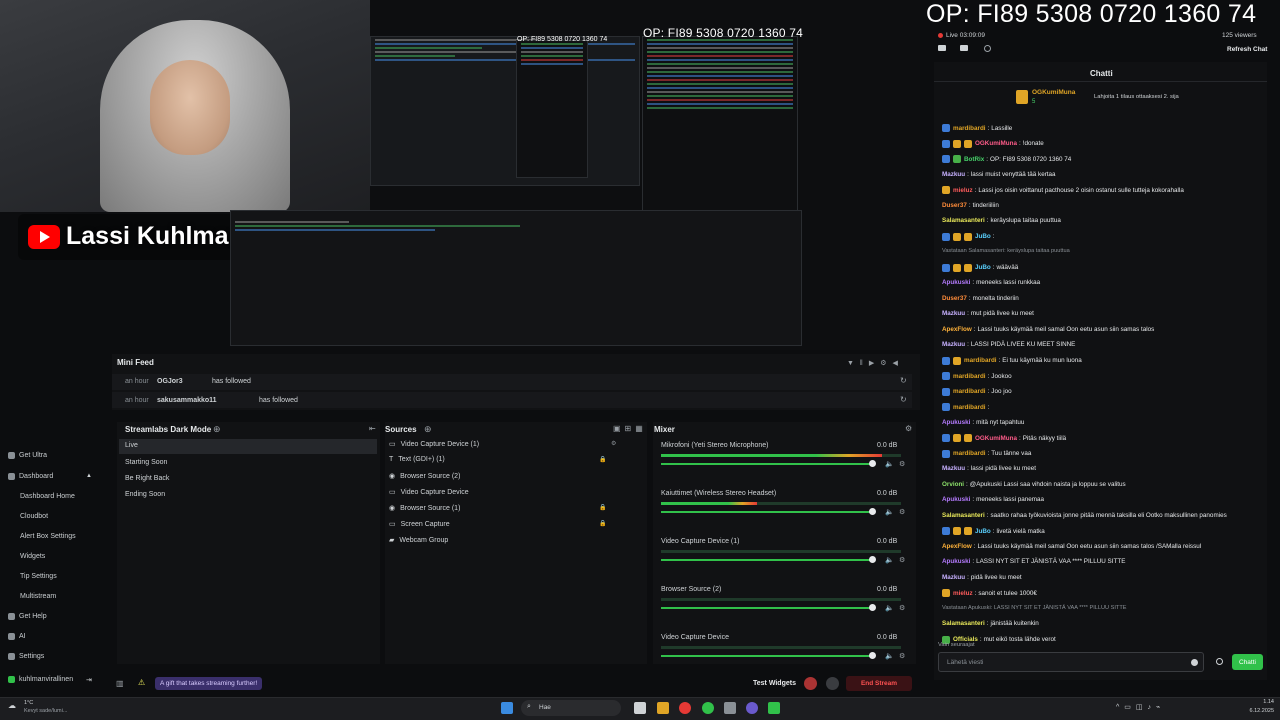 The width and height of the screenshot is (1280, 720). What do you see at coordinates (875, 363) in the screenshot?
I see `feed-controls: ▼‖▶⚙◀` at bounding box center [875, 363].